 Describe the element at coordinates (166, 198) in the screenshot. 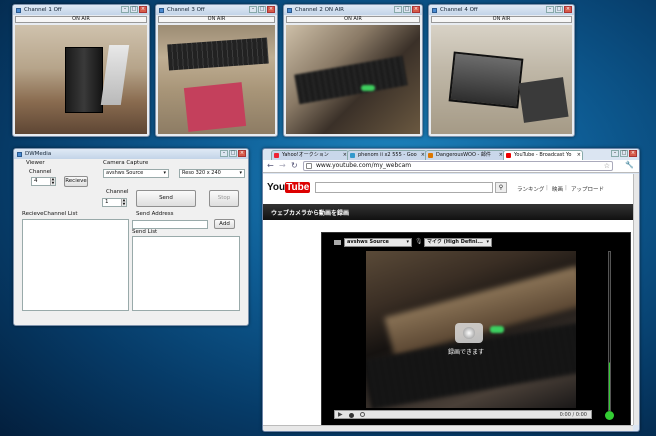

I see `send-button: Send` at that location.